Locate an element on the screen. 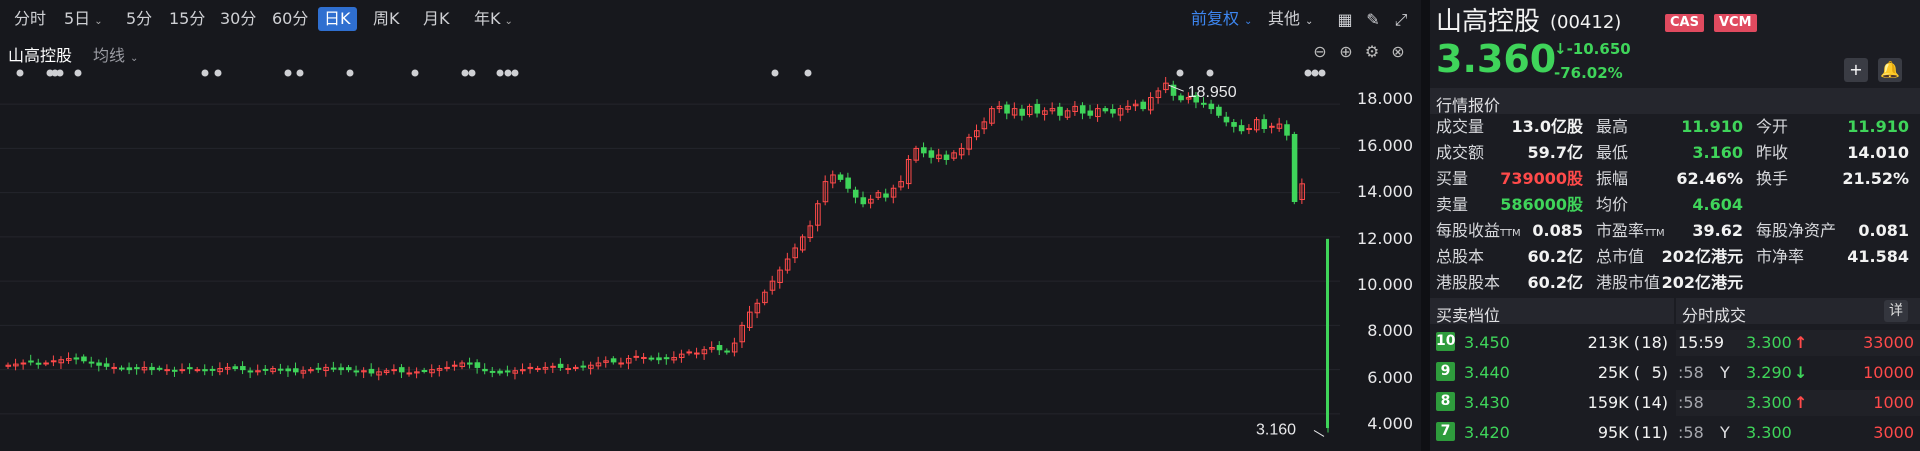  period-tab-60min: 60分 is located at coordinates (290, 19).